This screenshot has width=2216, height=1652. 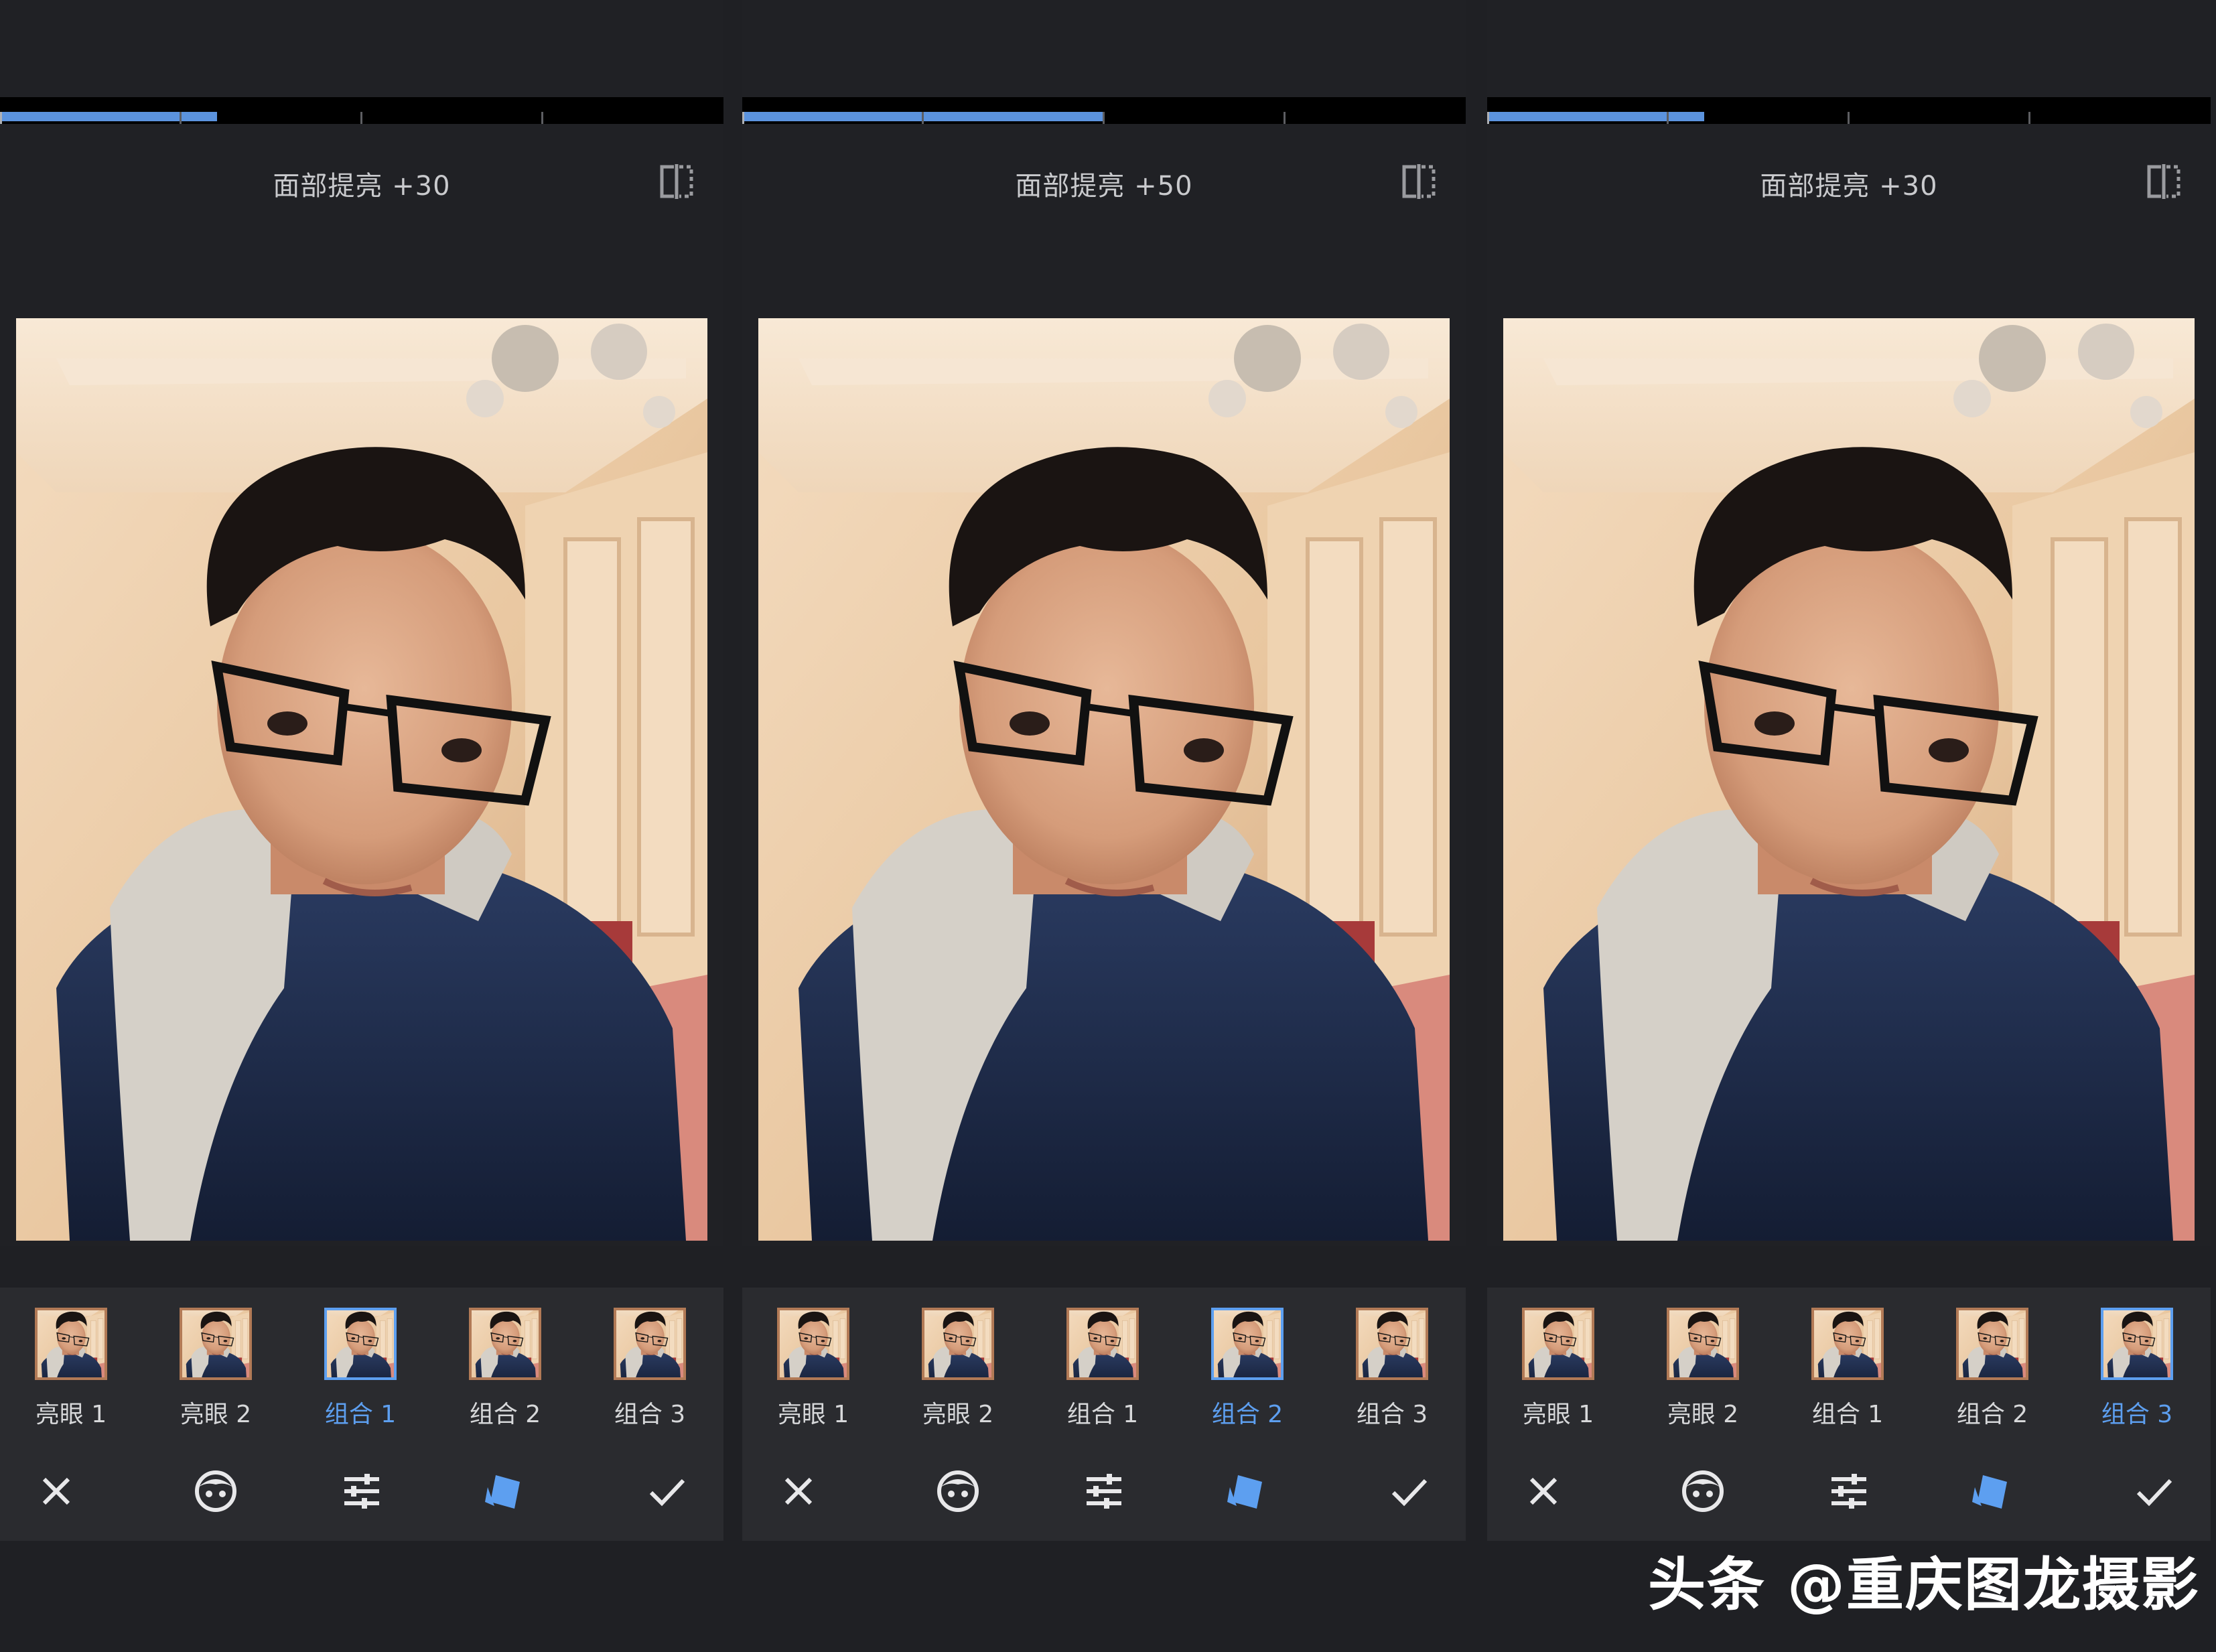 I want to click on adjust-value-label: 面部提亮 +50, so click(x=1104, y=186).